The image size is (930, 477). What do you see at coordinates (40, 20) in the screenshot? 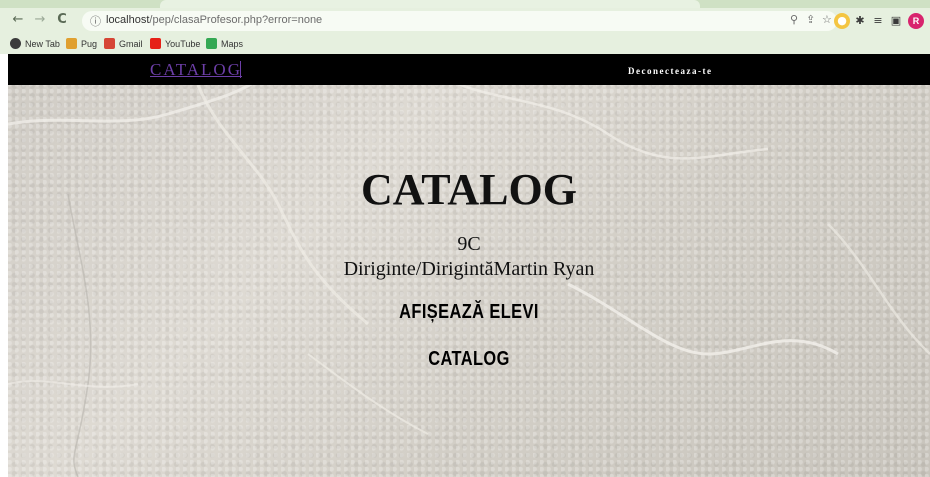
I see `forward-arrow-icon: →` at bounding box center [40, 20].